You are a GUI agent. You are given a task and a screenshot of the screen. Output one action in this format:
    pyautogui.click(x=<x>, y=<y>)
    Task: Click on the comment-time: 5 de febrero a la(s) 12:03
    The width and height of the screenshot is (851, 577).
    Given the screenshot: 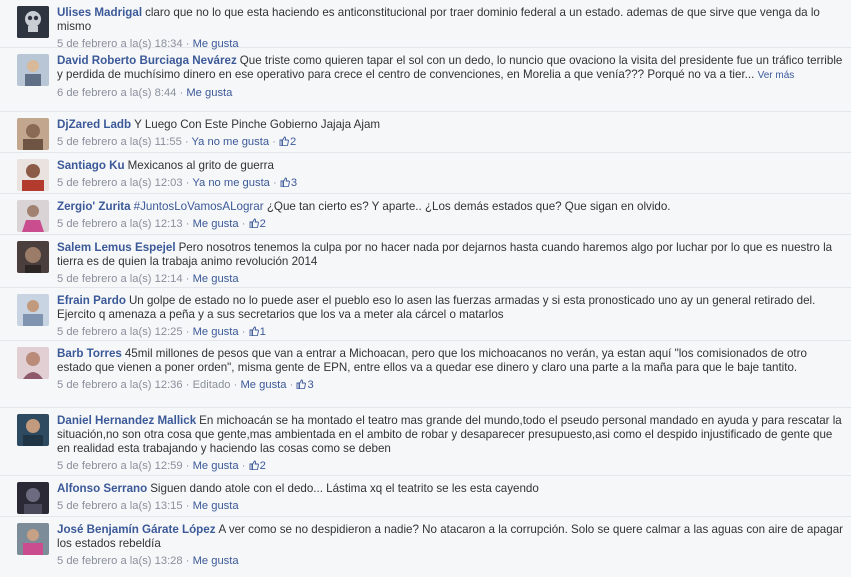 What is the action you would take?
    pyautogui.click(x=120, y=183)
    